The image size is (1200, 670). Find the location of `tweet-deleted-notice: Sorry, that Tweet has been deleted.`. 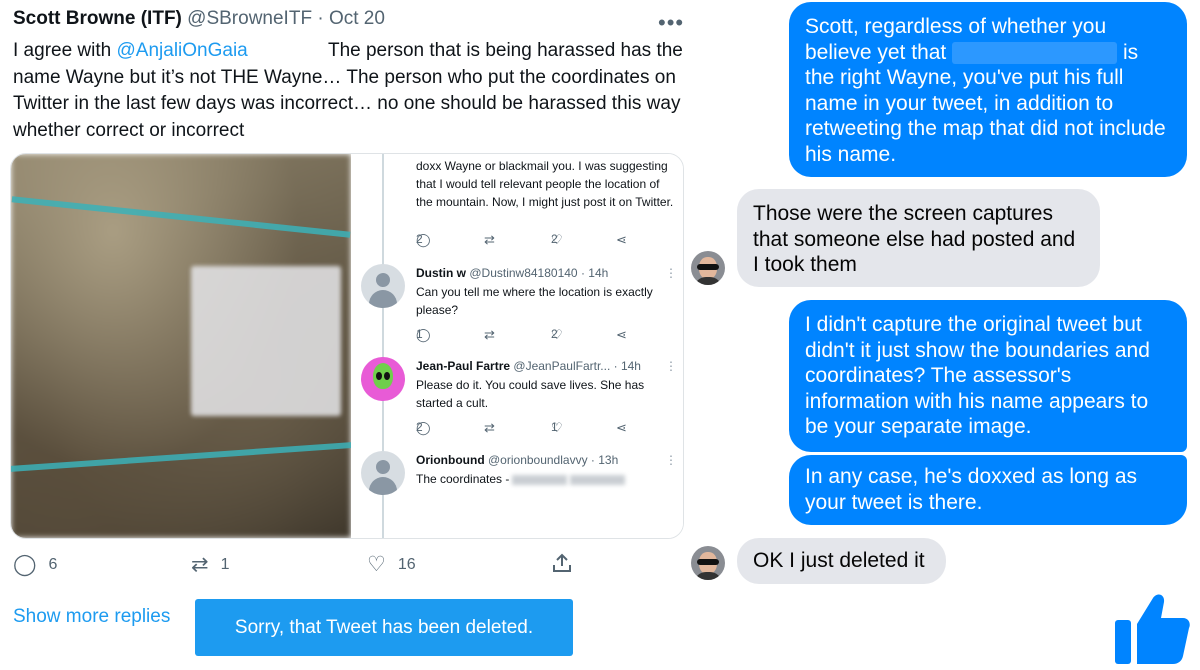

tweet-deleted-notice: Sorry, that Tweet has been deleted. is located at coordinates (384, 627).